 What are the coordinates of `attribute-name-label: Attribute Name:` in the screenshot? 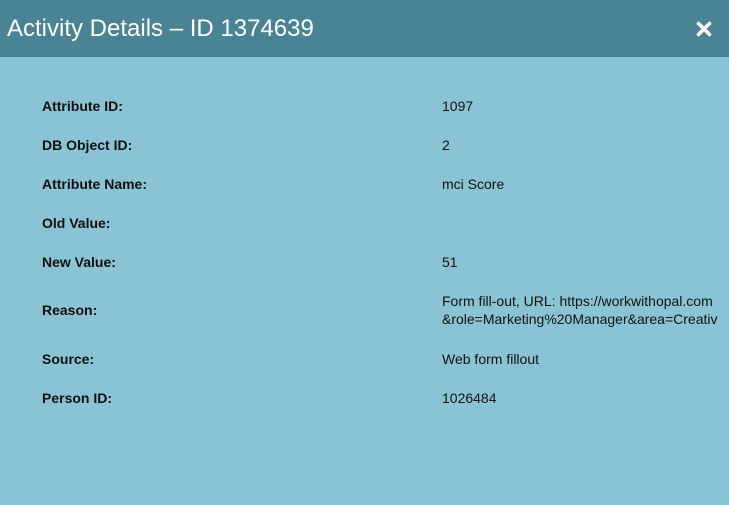 It's located at (95, 184).